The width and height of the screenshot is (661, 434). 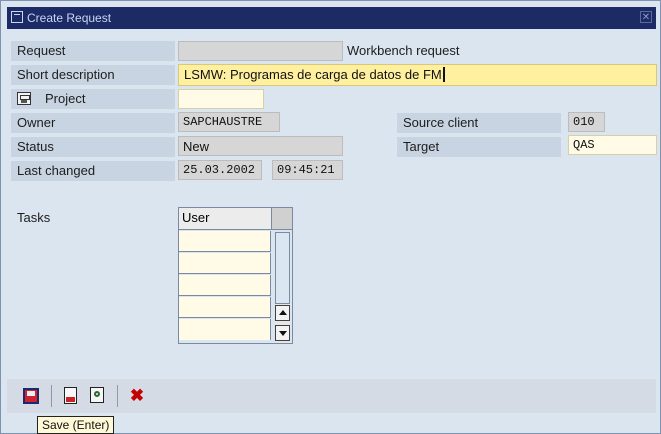 I want to click on scroll-down-button, so click(x=282, y=333).